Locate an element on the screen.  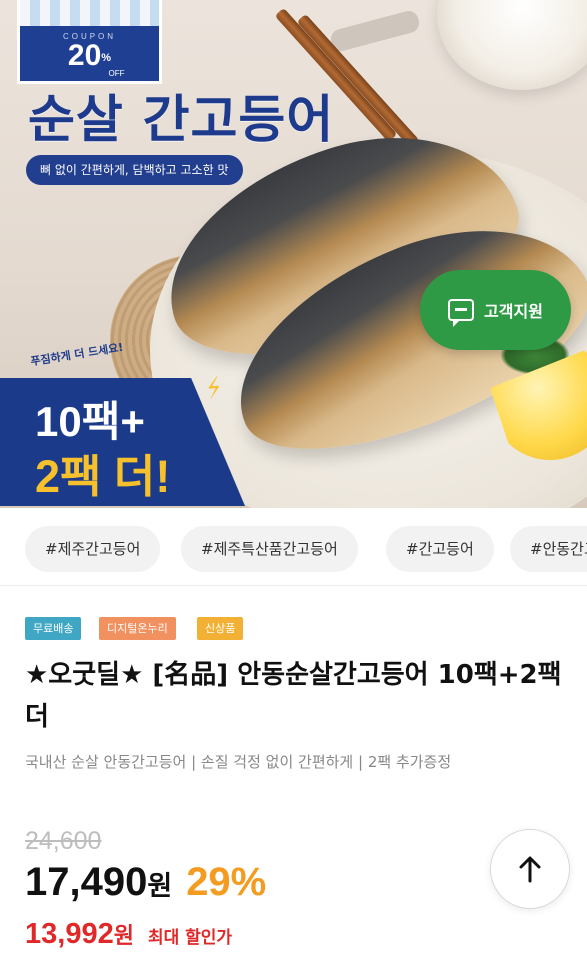
customer-support-button: 고객지원 is located at coordinates (495, 310).